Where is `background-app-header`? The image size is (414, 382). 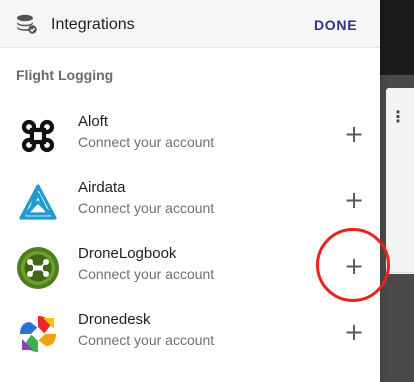
background-app-header is located at coordinates (397, 37).